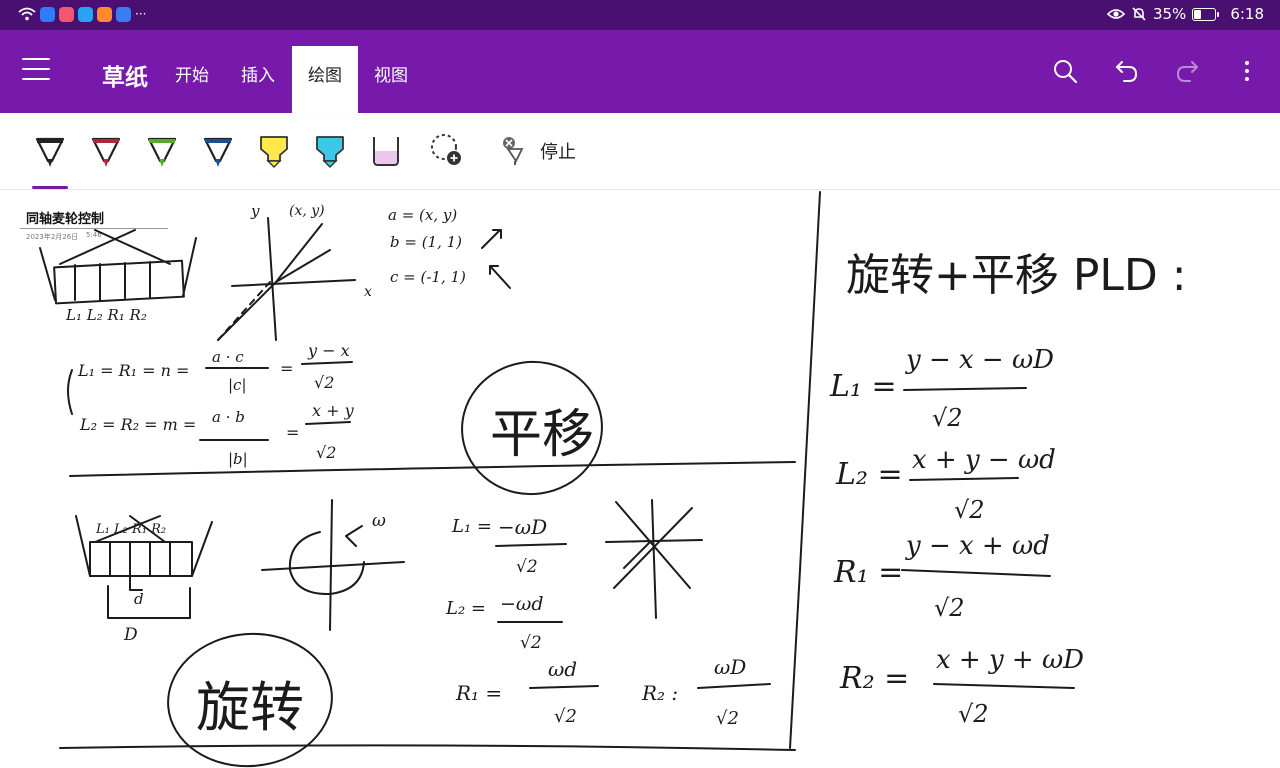  What do you see at coordinates (123, 14) in the screenshot?
I see `mail-app-icon` at bounding box center [123, 14].